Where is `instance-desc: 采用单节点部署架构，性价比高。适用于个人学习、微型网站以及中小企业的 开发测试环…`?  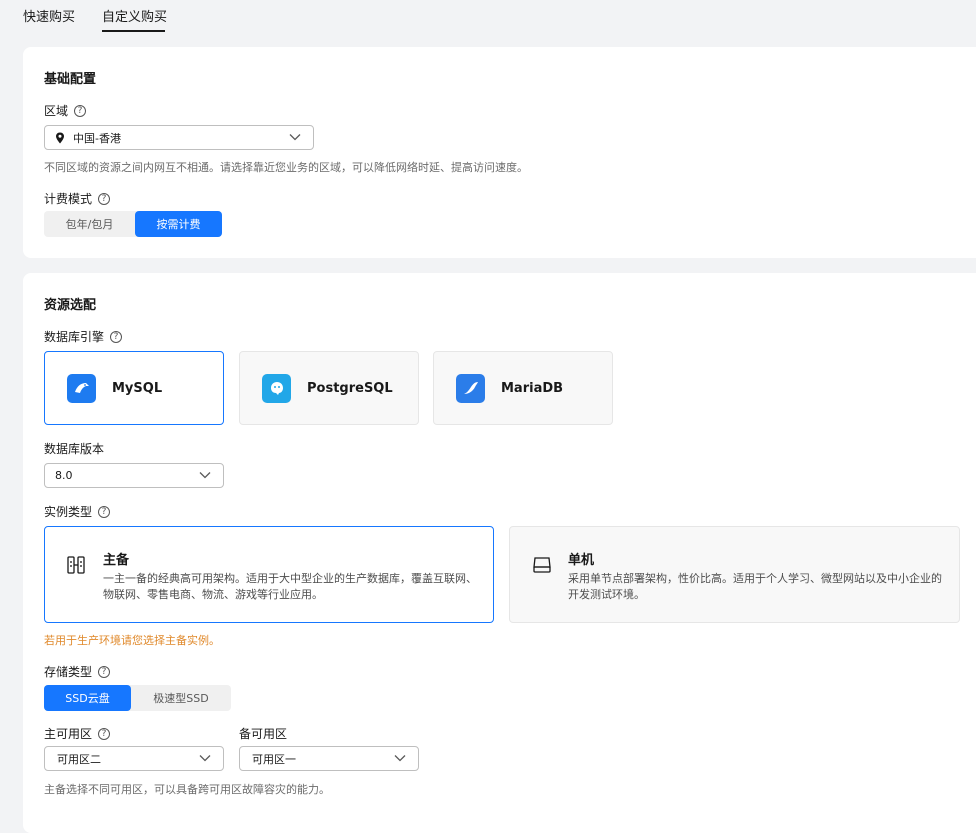
instance-desc: 采用单节点部署架构，性价比高。适用于个人学习、微型网站以及中小企业的 开发测试环… is located at coordinates (755, 587).